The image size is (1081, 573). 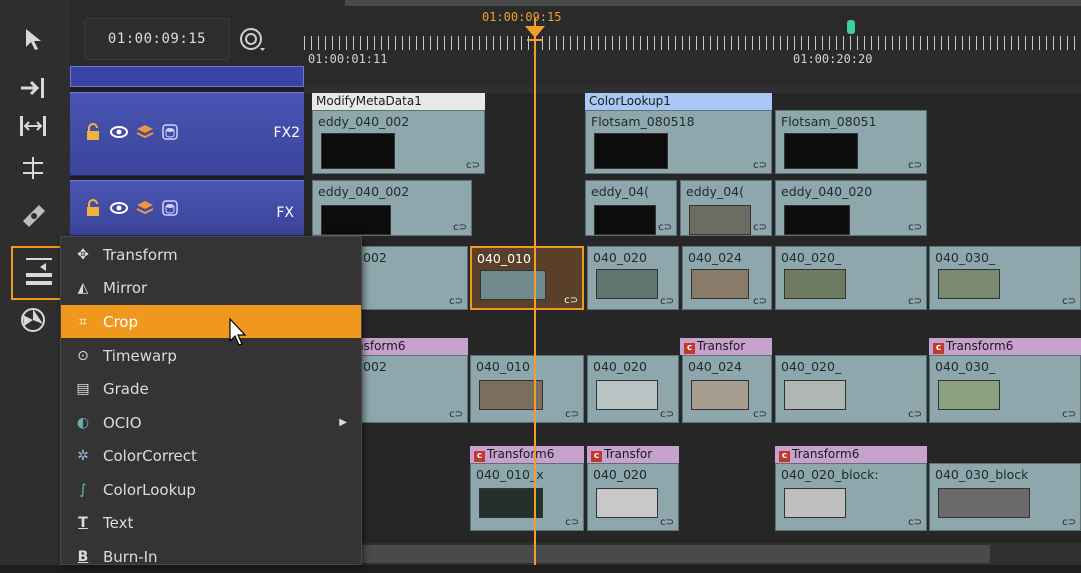 What do you see at coordinates (239, 332) in the screenshot?
I see `mouse-cursor-icon` at bounding box center [239, 332].